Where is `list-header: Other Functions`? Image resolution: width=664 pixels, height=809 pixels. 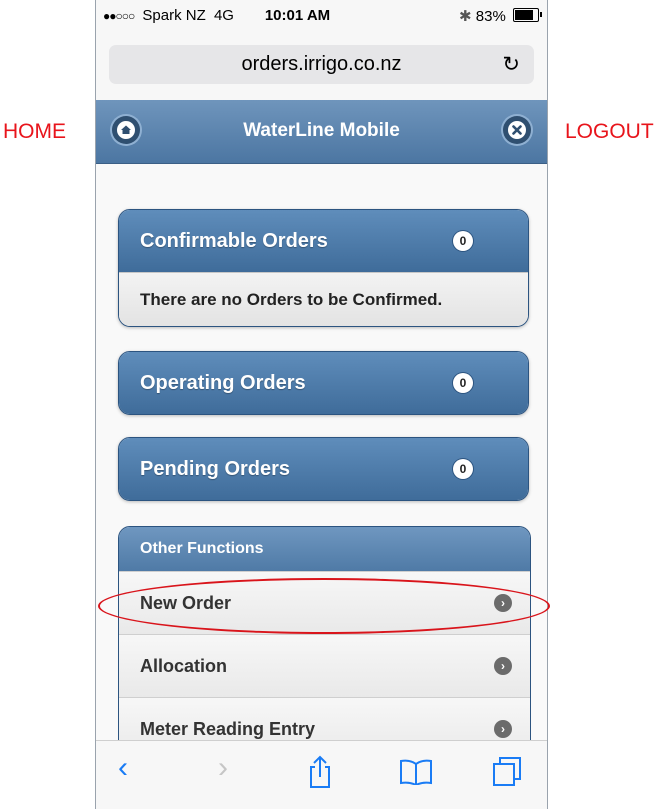 list-header: Other Functions is located at coordinates (324, 549).